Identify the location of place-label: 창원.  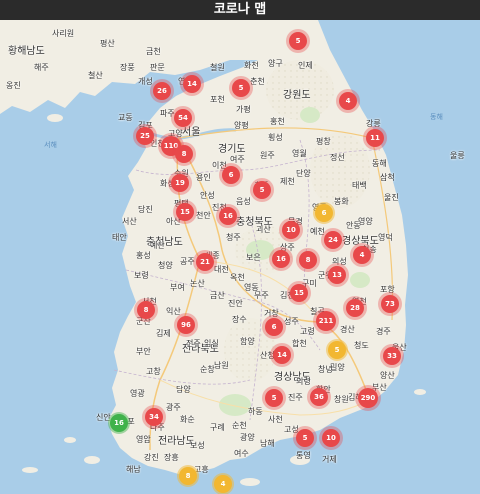
(341, 399).